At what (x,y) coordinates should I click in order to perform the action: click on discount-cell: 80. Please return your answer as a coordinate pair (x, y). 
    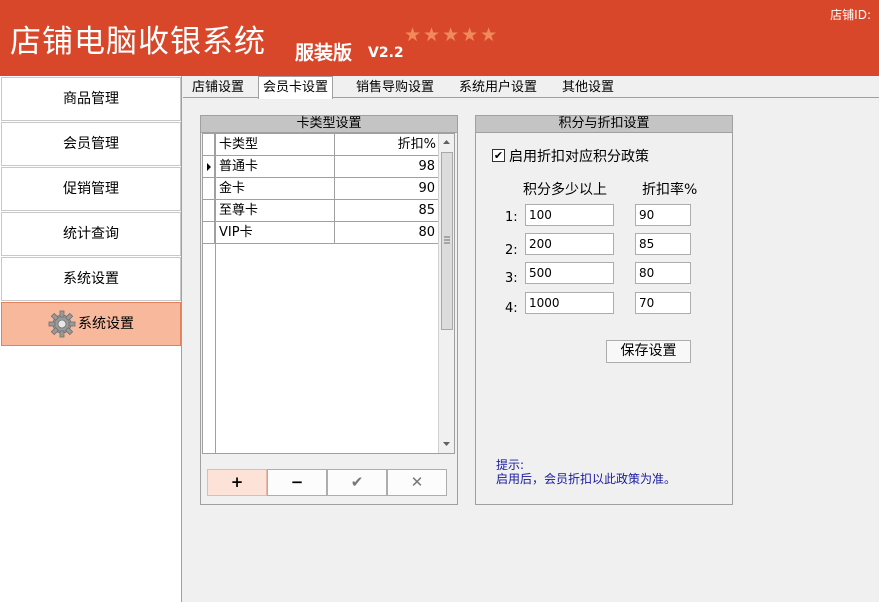
    Looking at the image, I should click on (386, 233).